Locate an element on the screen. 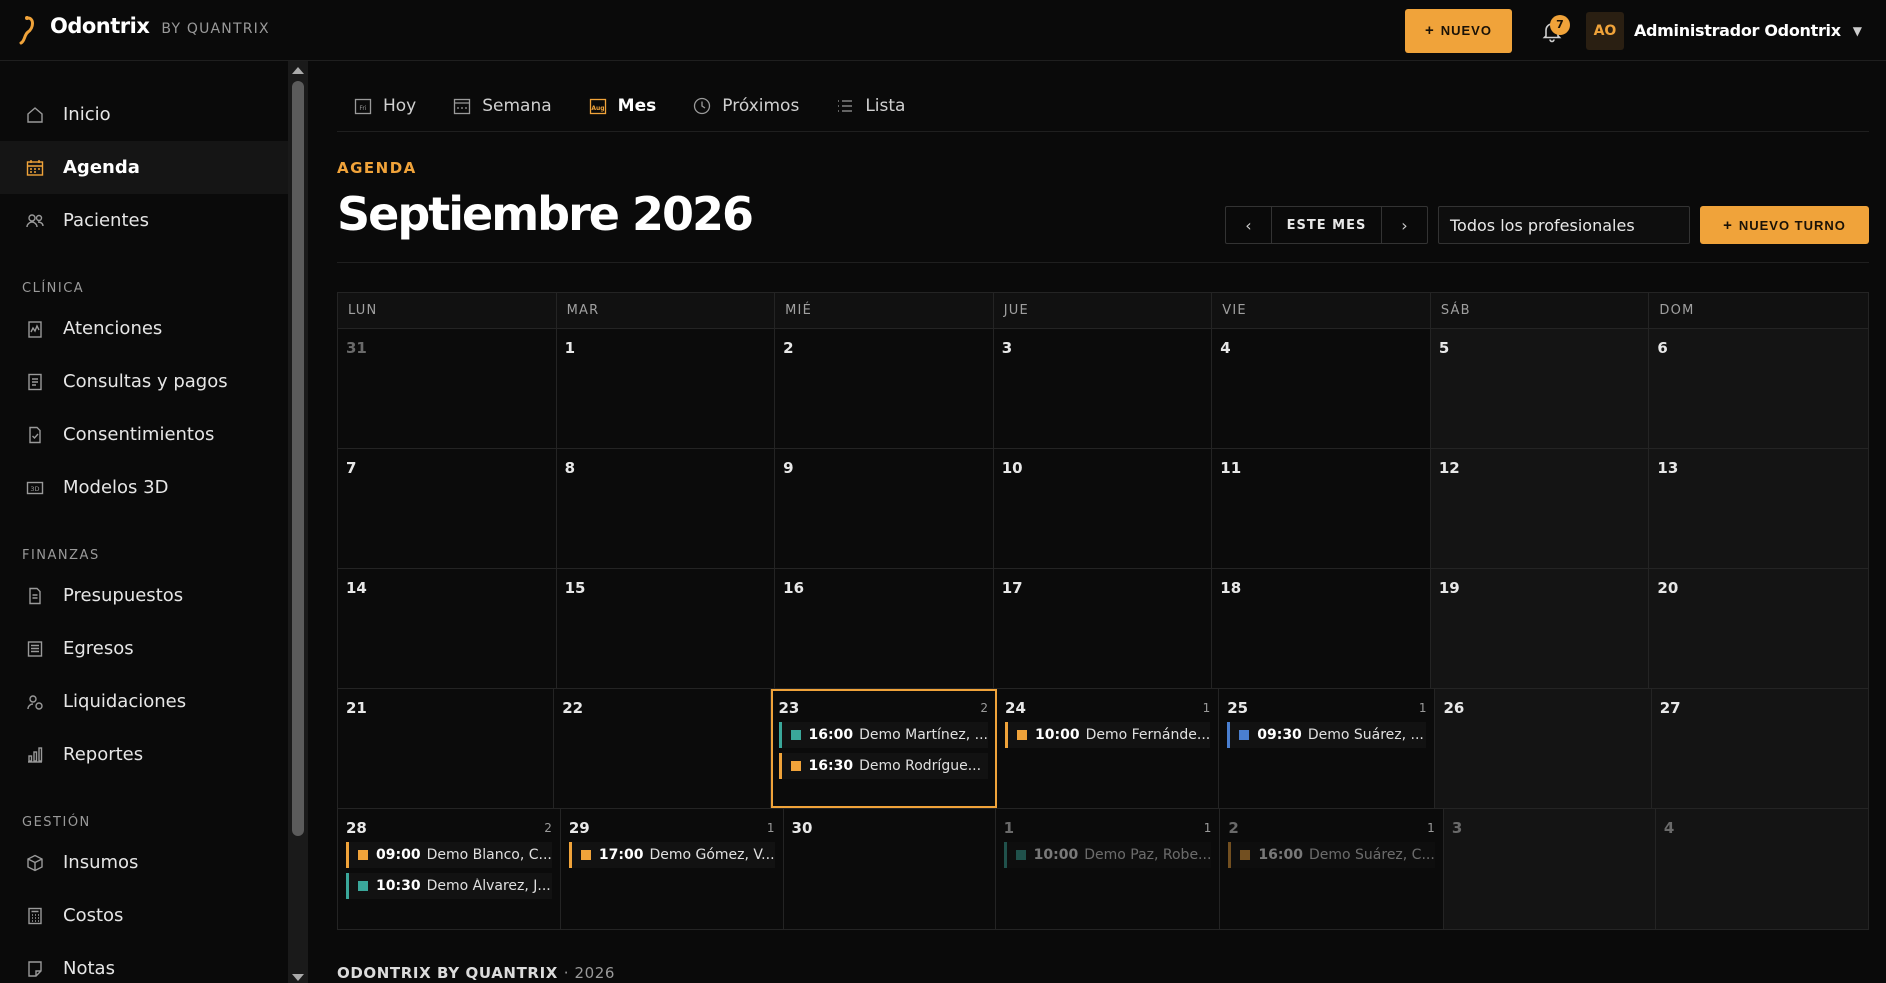 This screenshot has height=983, width=1886. day-number: 3 is located at coordinates (1007, 348).